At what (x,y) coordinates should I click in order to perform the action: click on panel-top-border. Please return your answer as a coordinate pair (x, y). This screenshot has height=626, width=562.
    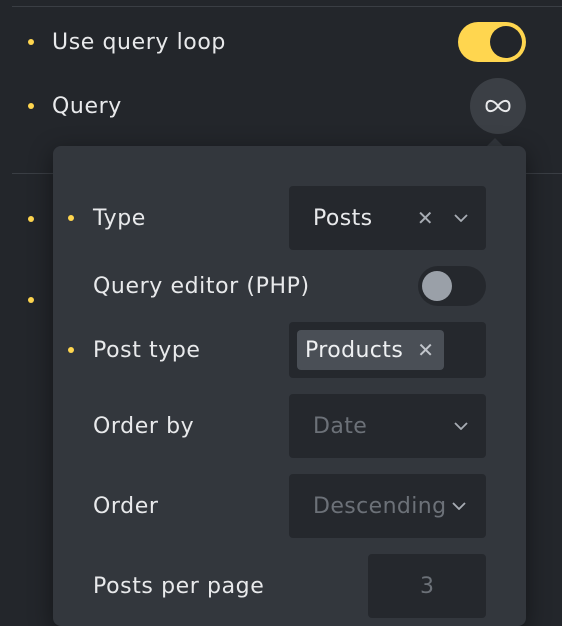
    Looking at the image, I should click on (287, 6).